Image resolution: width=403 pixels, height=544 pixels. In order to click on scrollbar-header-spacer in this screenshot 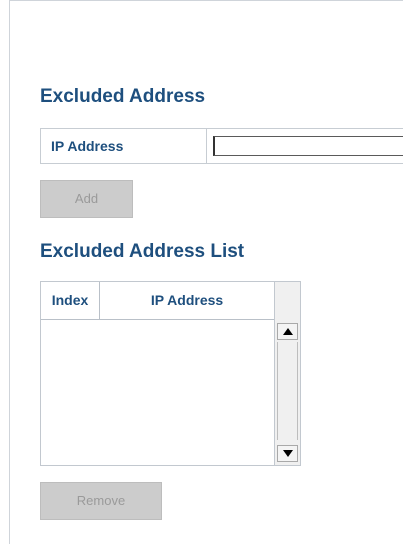, I will do `click(287, 301)`.